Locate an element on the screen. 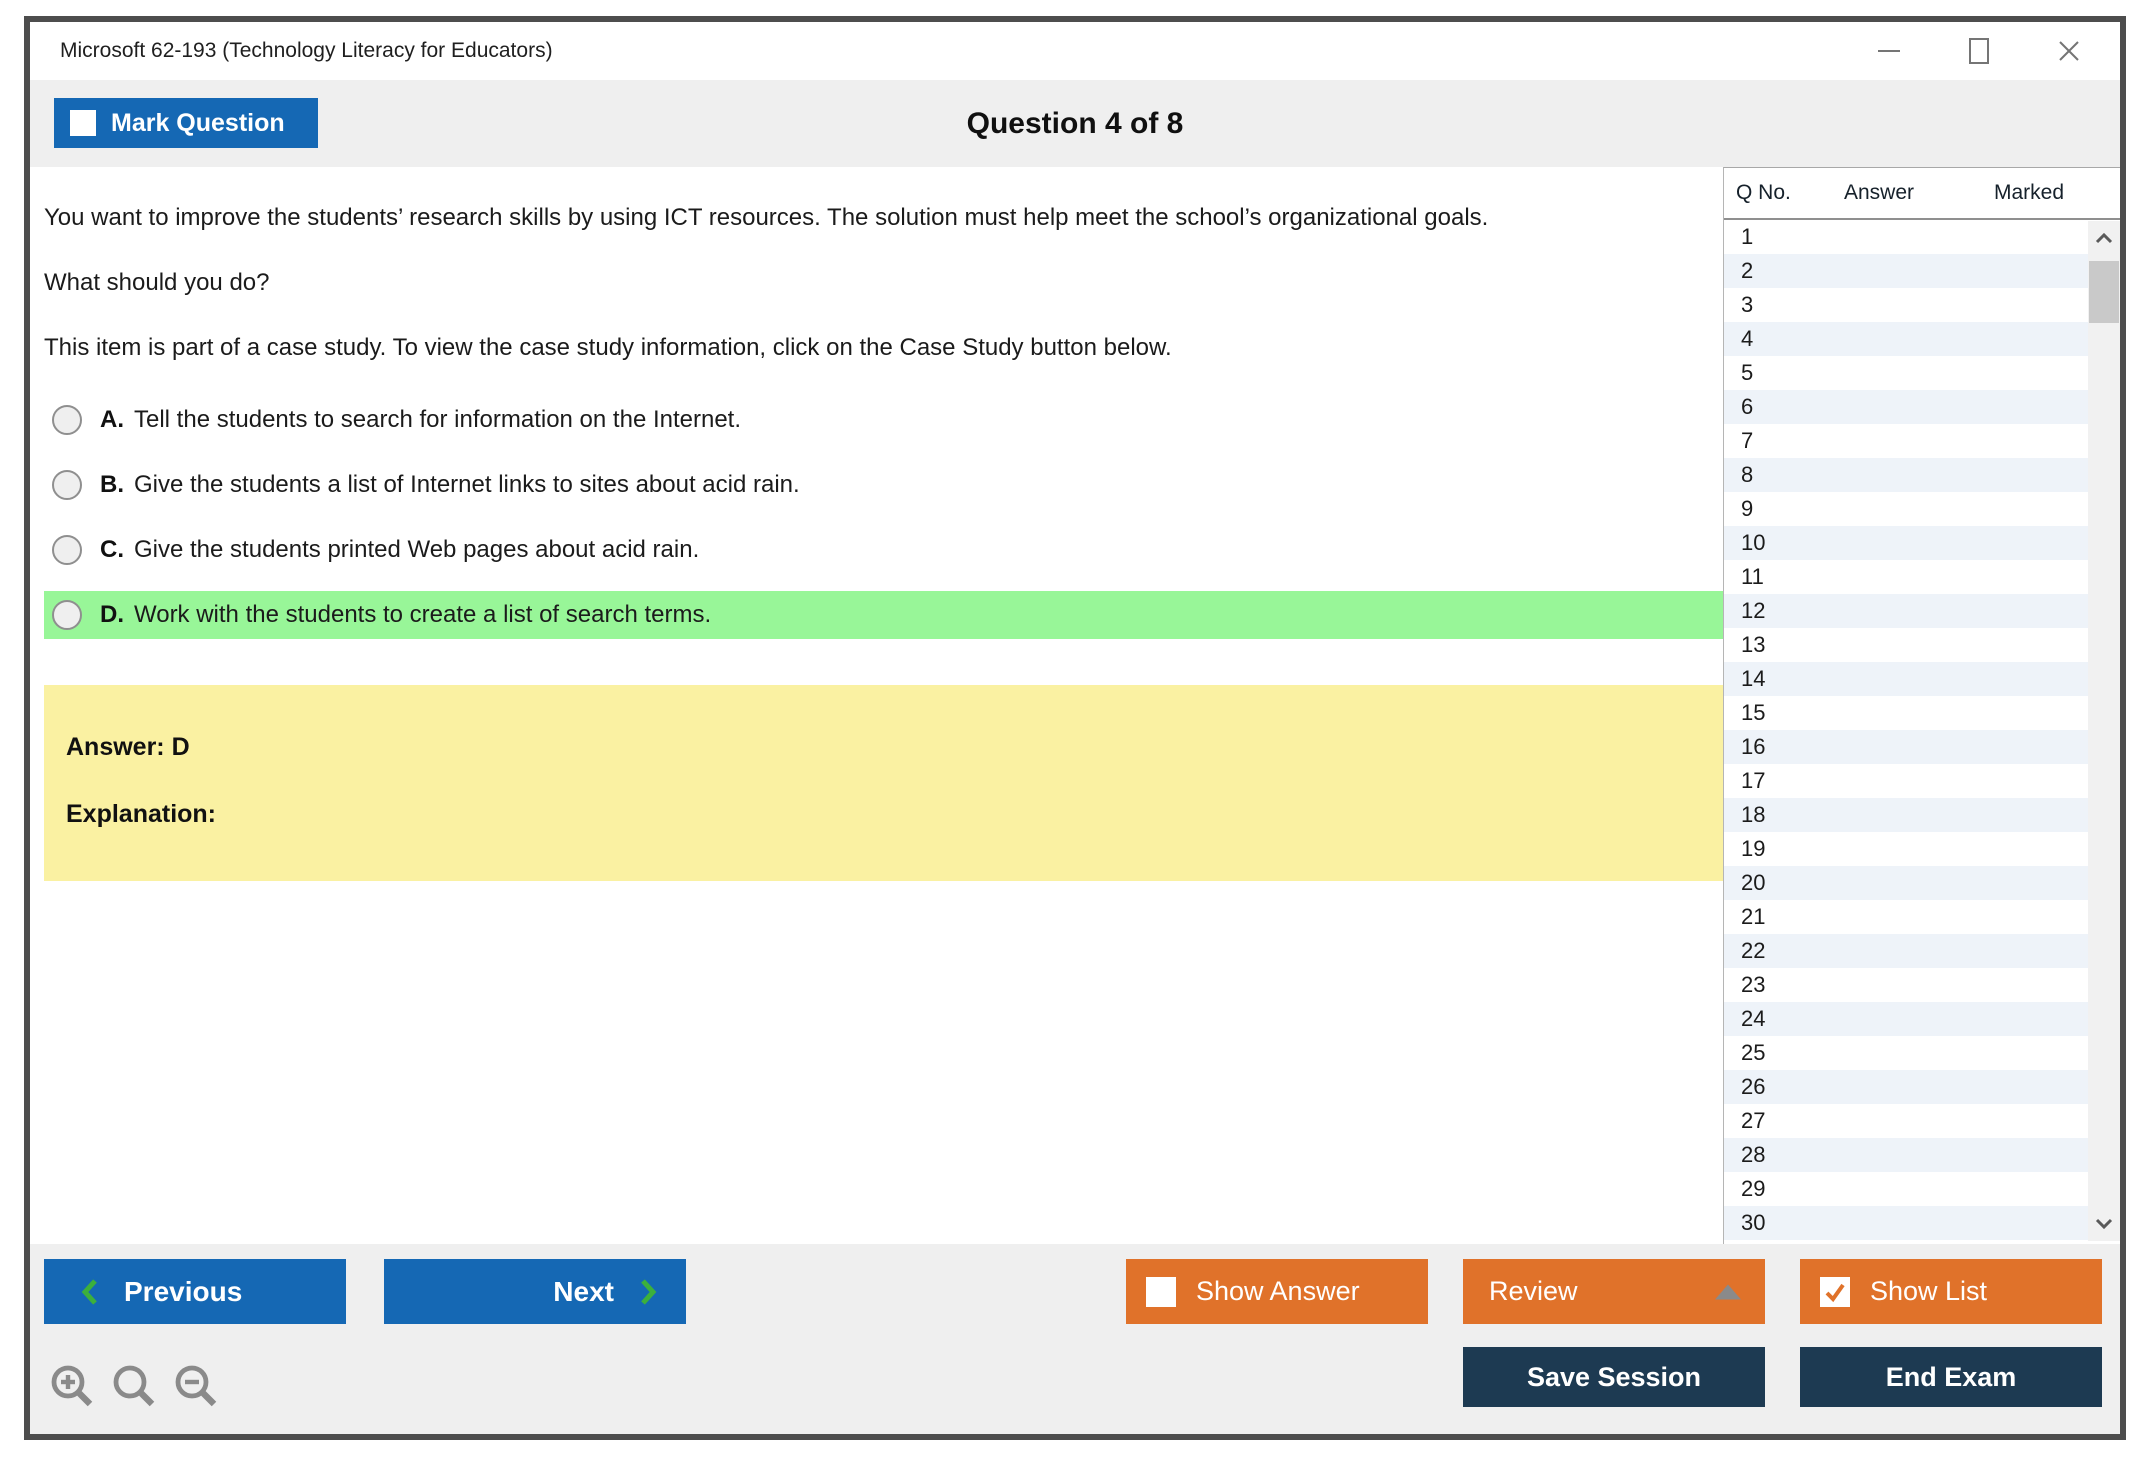 Image resolution: width=2150 pixels, height=1470 pixels. question-list-row: 3 is located at coordinates (1906, 305).